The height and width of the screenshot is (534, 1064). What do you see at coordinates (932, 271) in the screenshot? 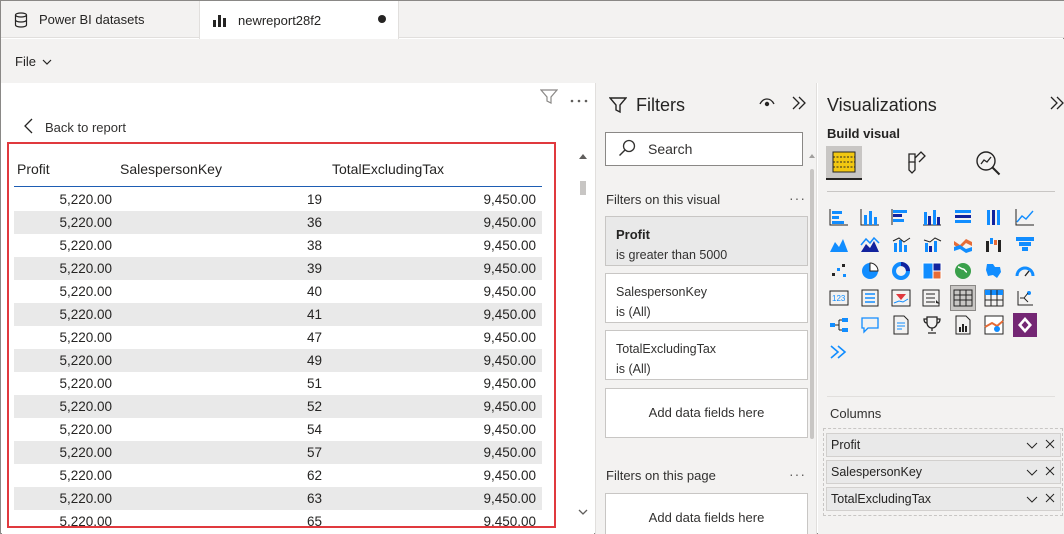
I see `treemap-icon` at bounding box center [932, 271].